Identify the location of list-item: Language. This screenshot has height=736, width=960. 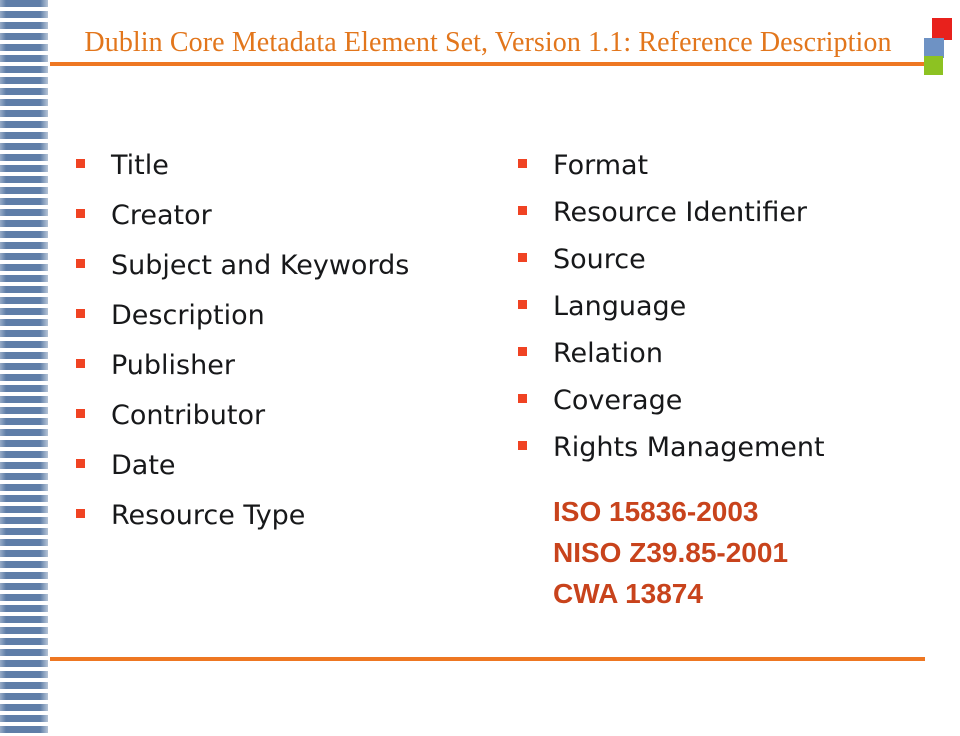
(718, 306).